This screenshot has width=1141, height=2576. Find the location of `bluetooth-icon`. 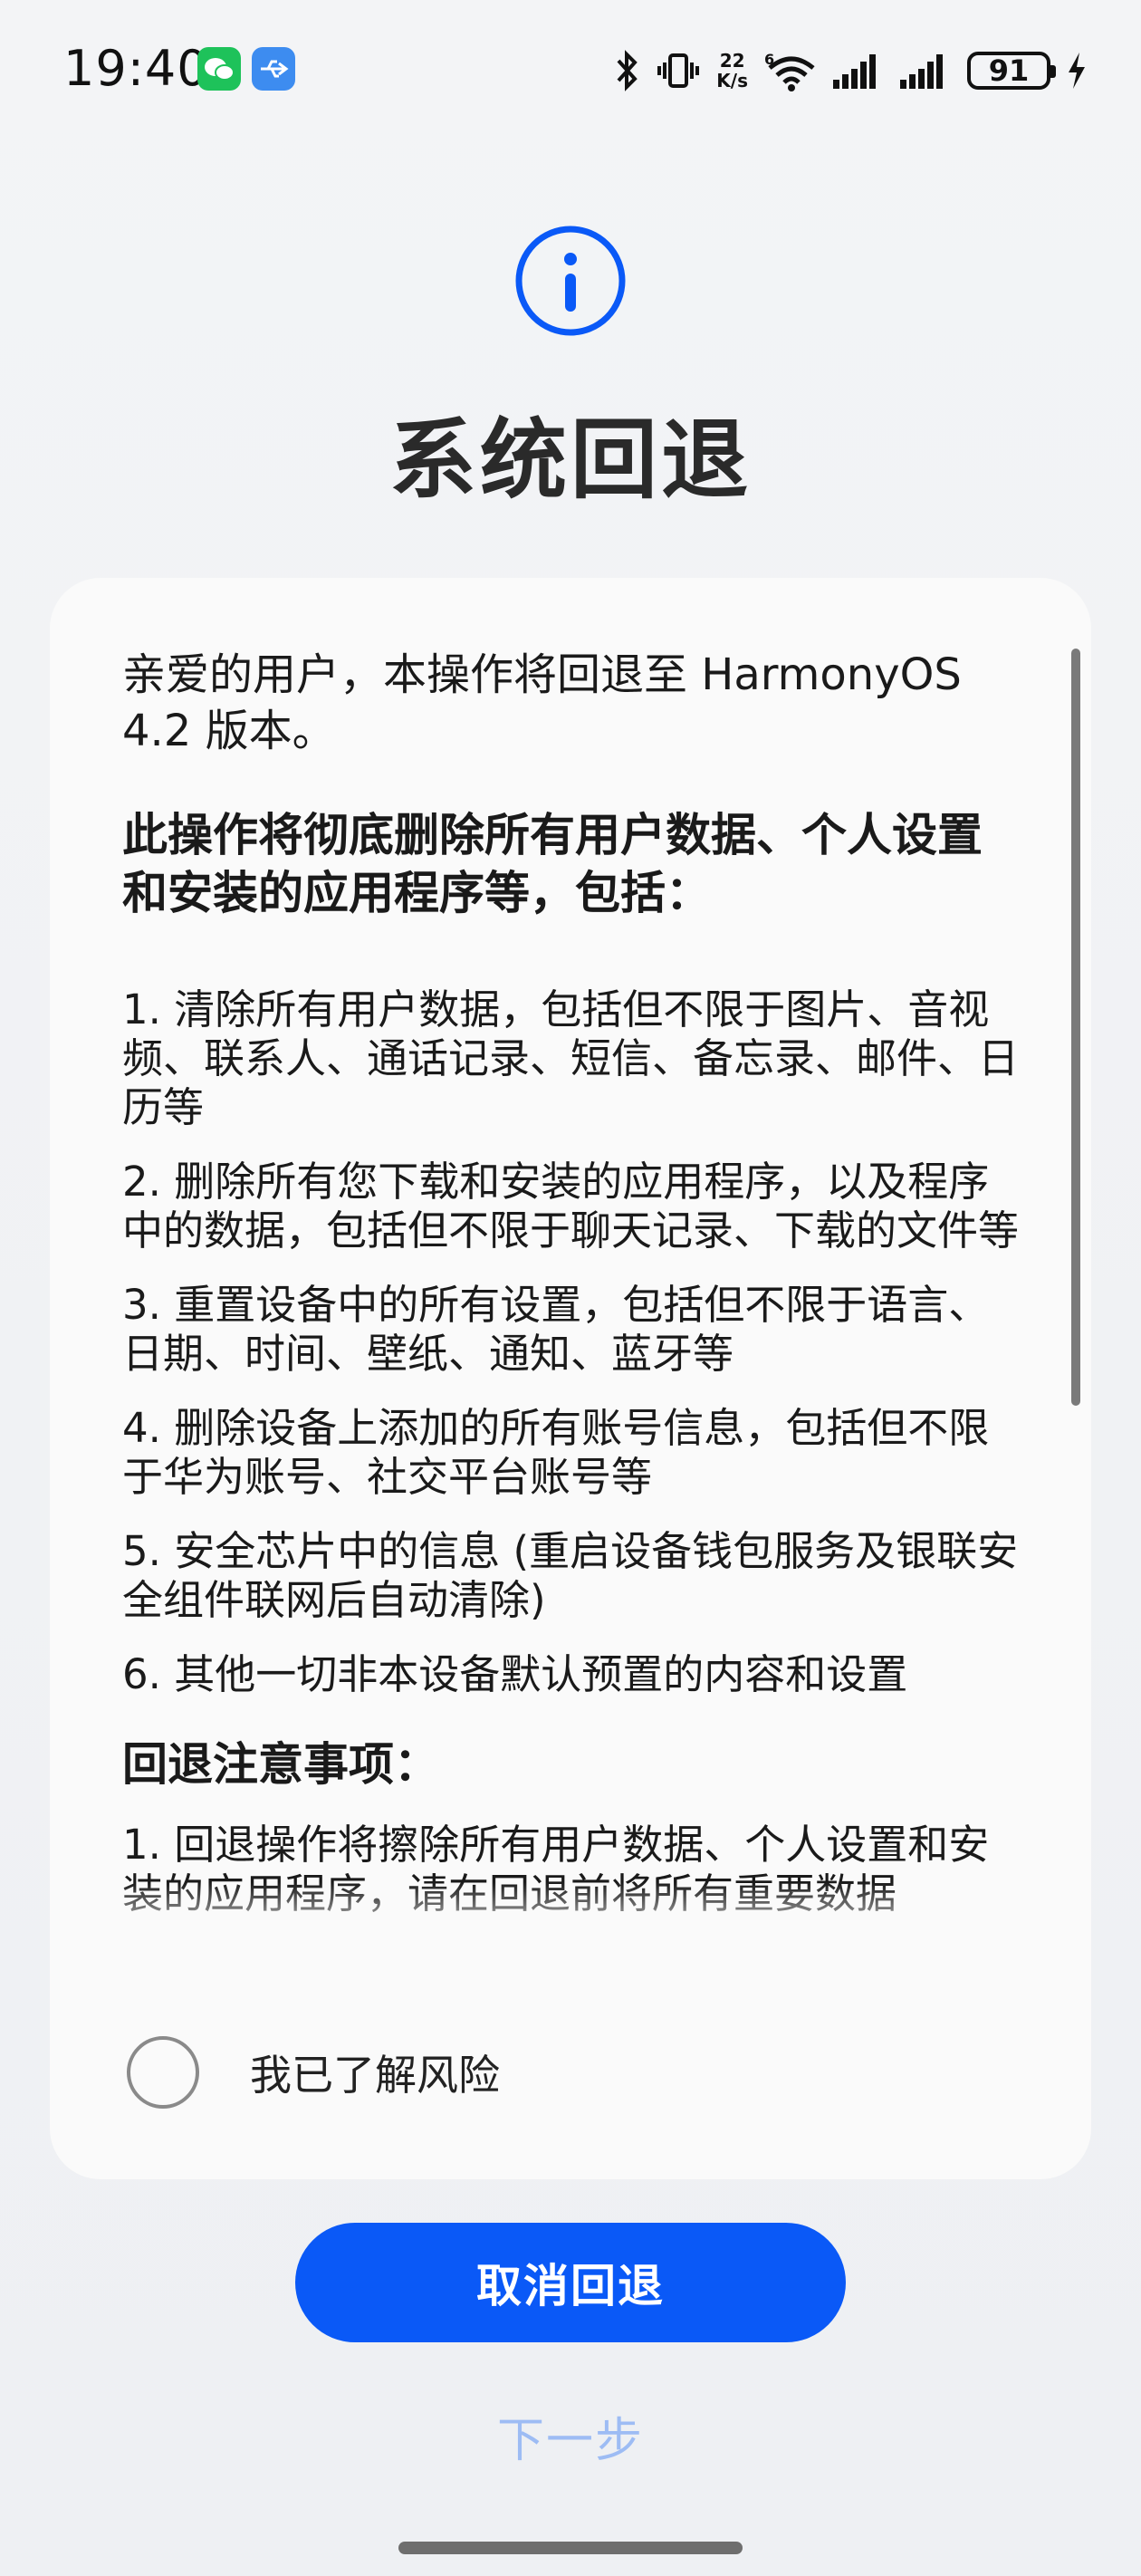

bluetooth-icon is located at coordinates (626, 70).